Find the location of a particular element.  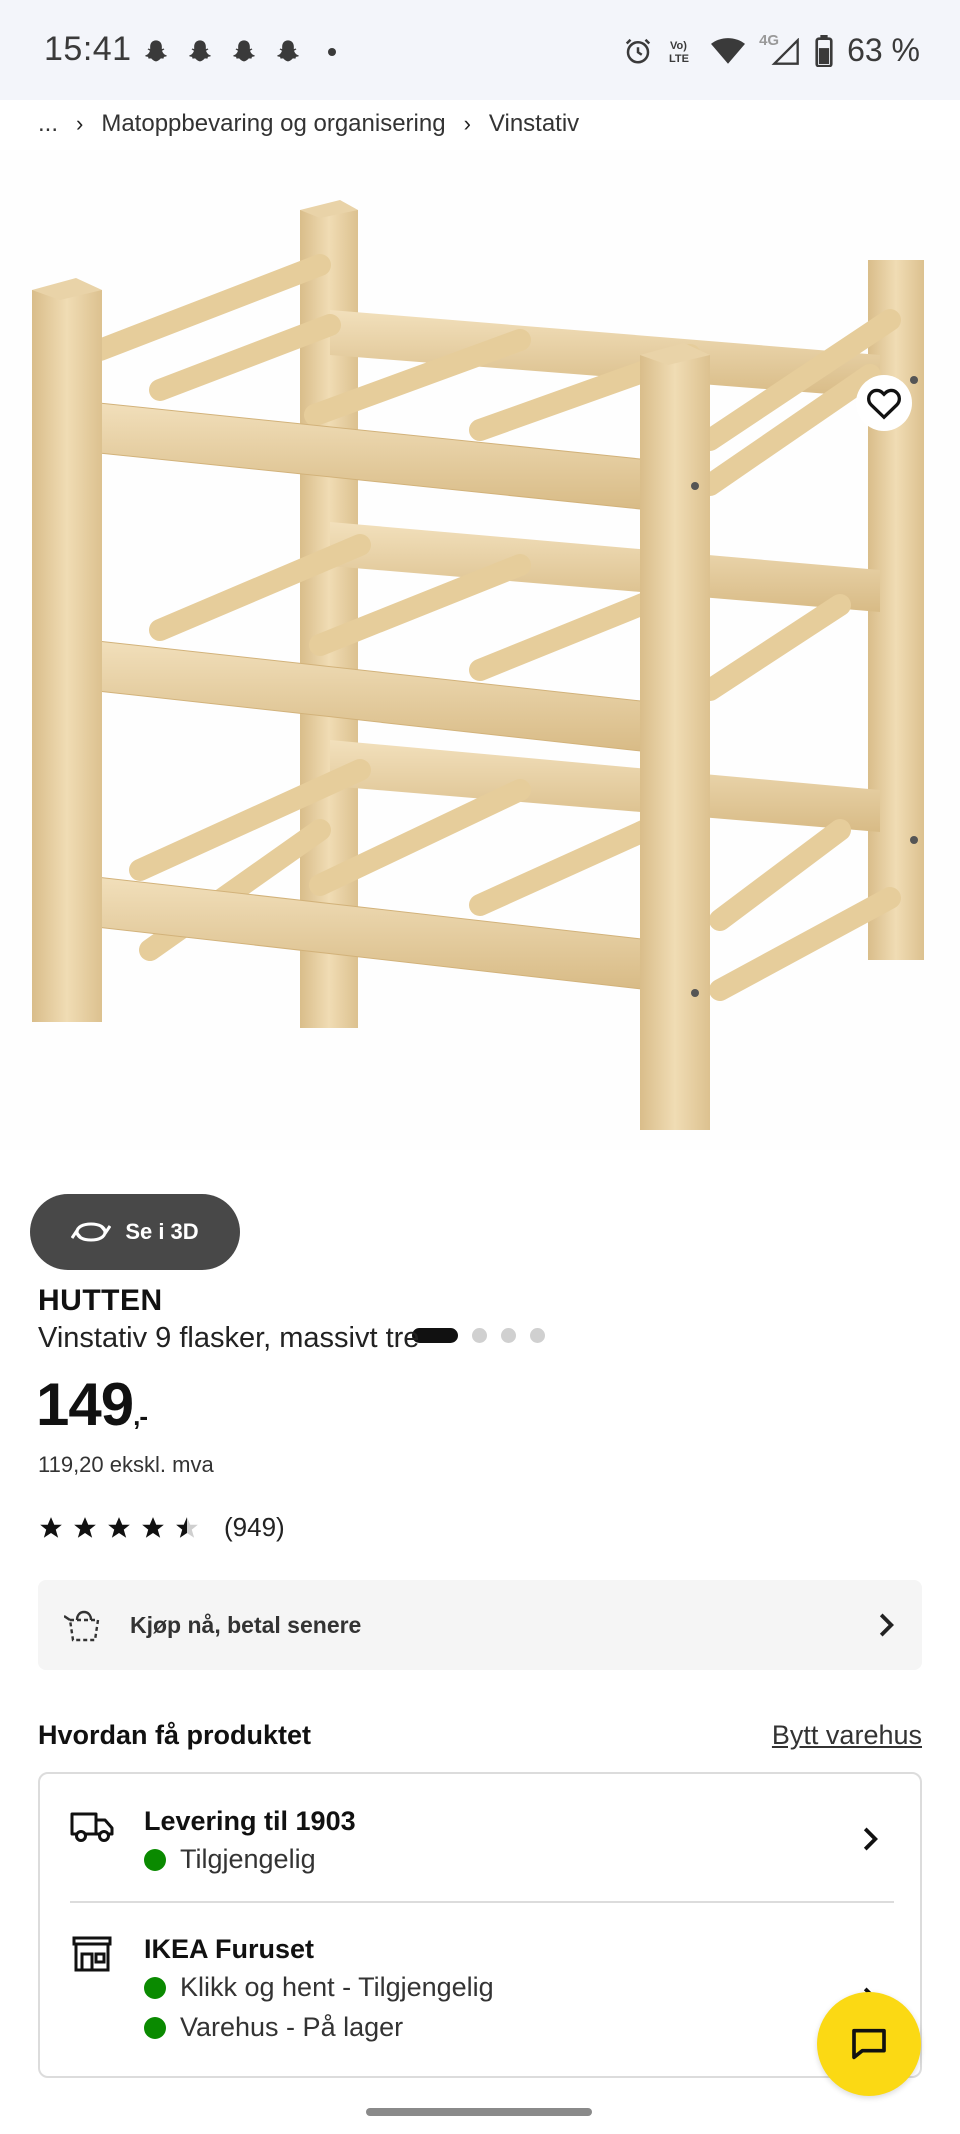

shopping-bag-icon is located at coordinates (82, 1626).